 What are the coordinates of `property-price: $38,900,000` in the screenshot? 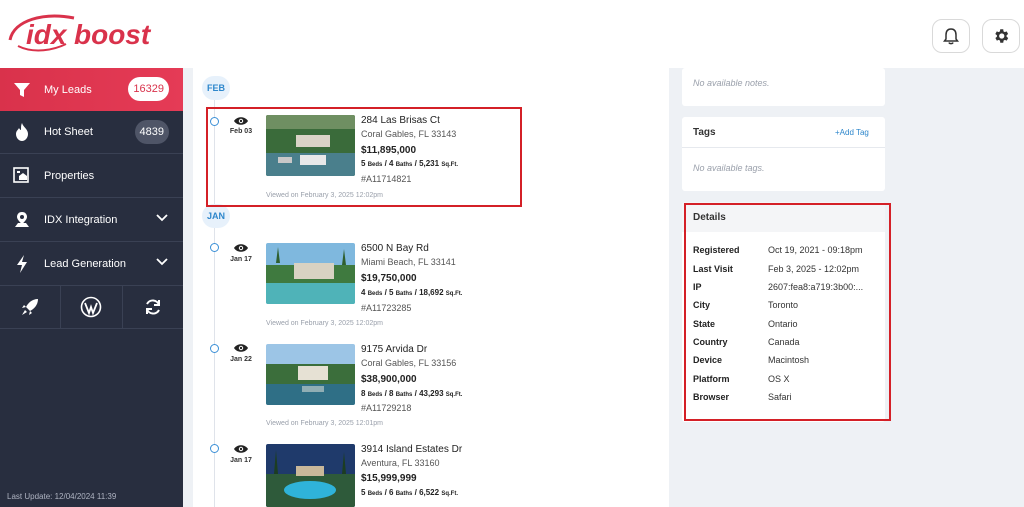 It's located at (389, 379).